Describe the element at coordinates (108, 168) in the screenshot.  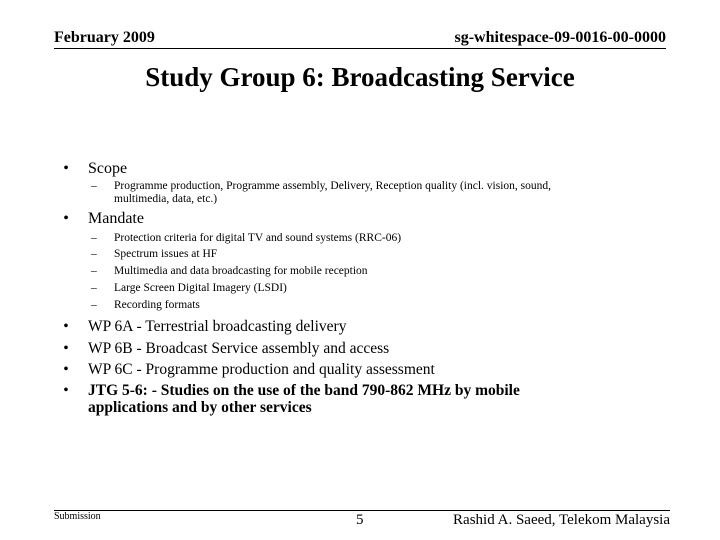
I see `bullet-scope-label: Scope` at that location.